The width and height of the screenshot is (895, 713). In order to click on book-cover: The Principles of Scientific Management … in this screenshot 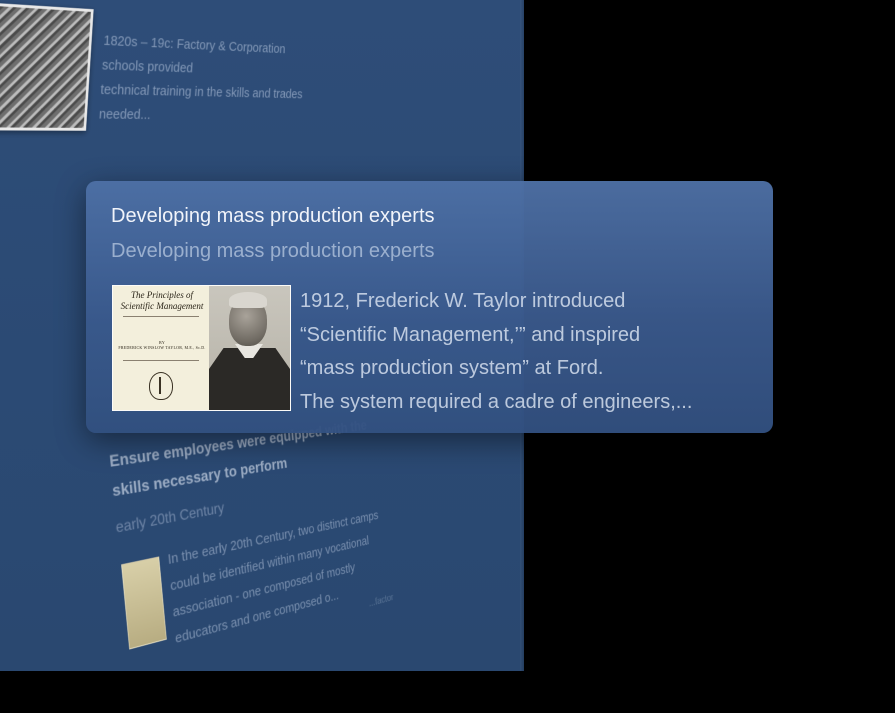, I will do `click(161, 348)`.